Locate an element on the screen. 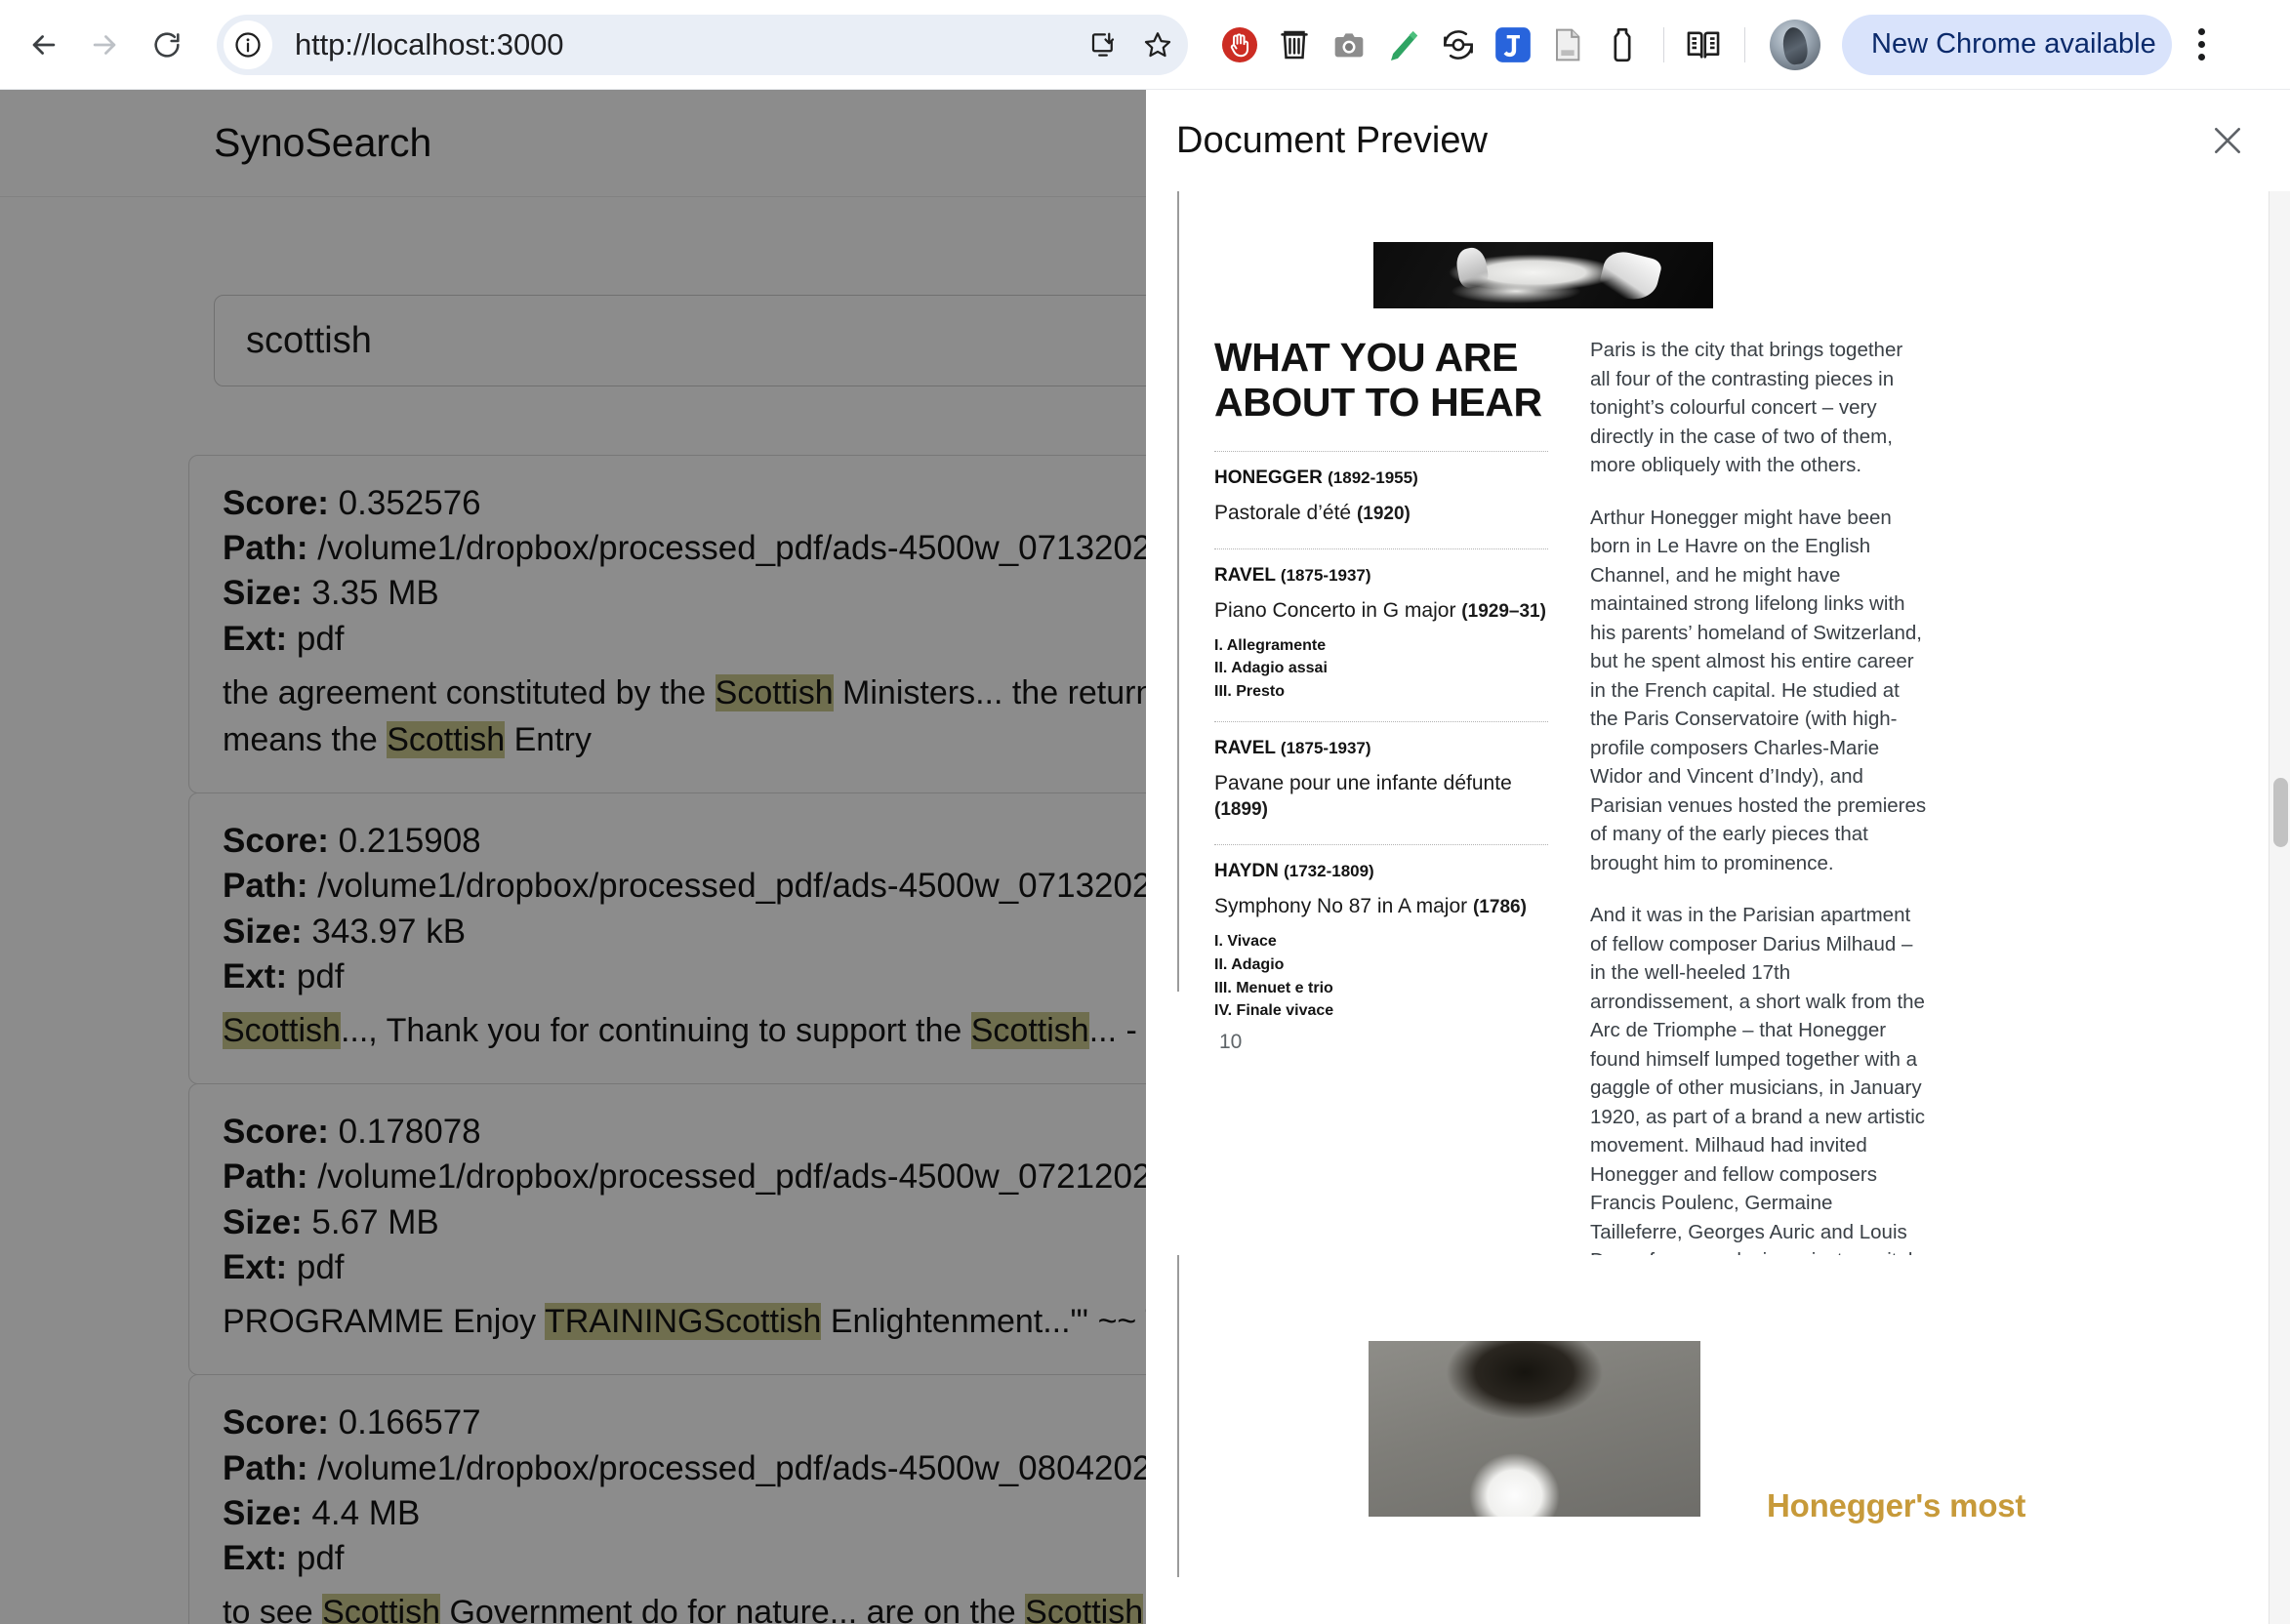 The height and width of the screenshot is (1624, 2290). forward-button is located at coordinates (104, 45).